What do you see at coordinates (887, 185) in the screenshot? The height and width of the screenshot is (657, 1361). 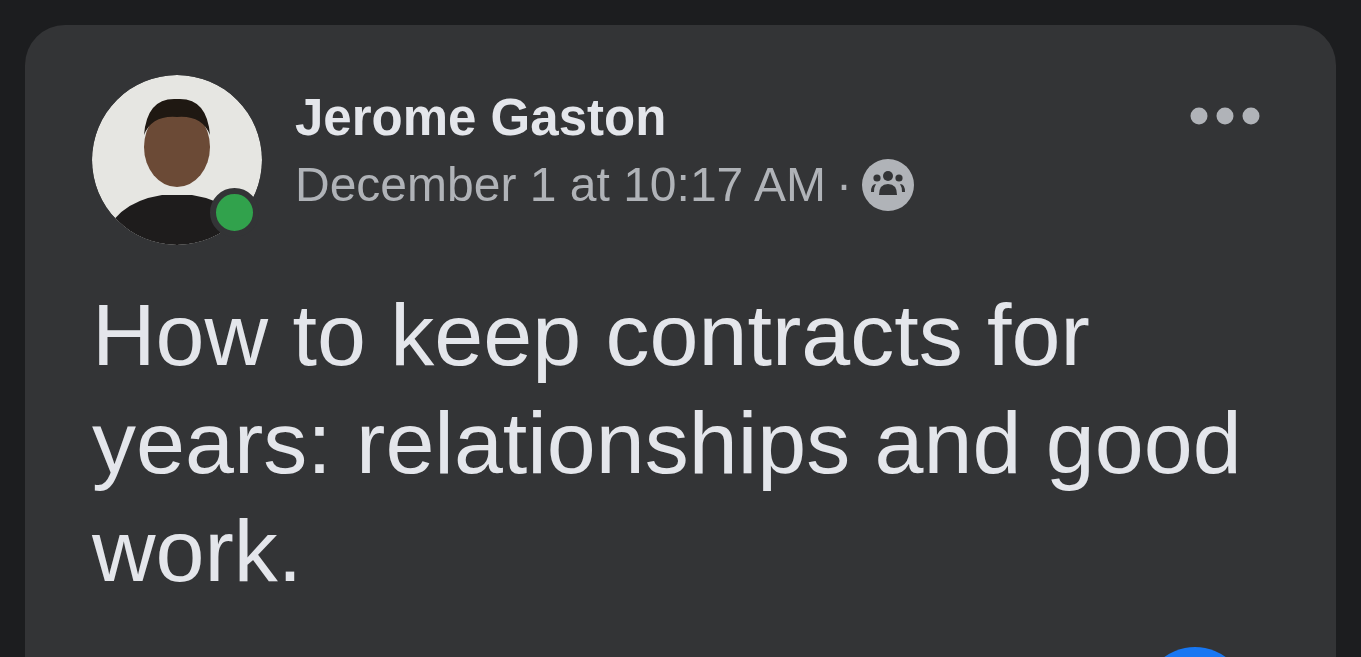 I see `group-icon` at bounding box center [887, 185].